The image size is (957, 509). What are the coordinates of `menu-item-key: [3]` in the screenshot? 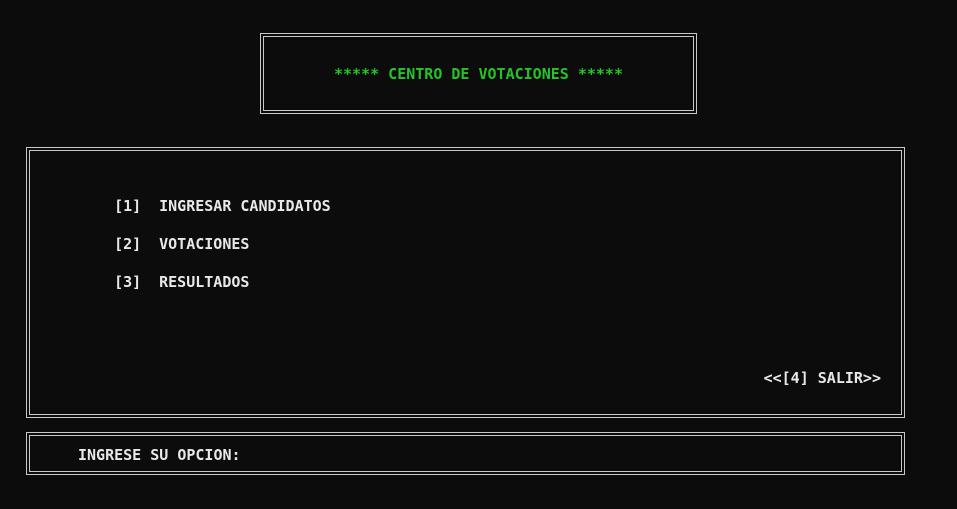 It's located at (128, 282).